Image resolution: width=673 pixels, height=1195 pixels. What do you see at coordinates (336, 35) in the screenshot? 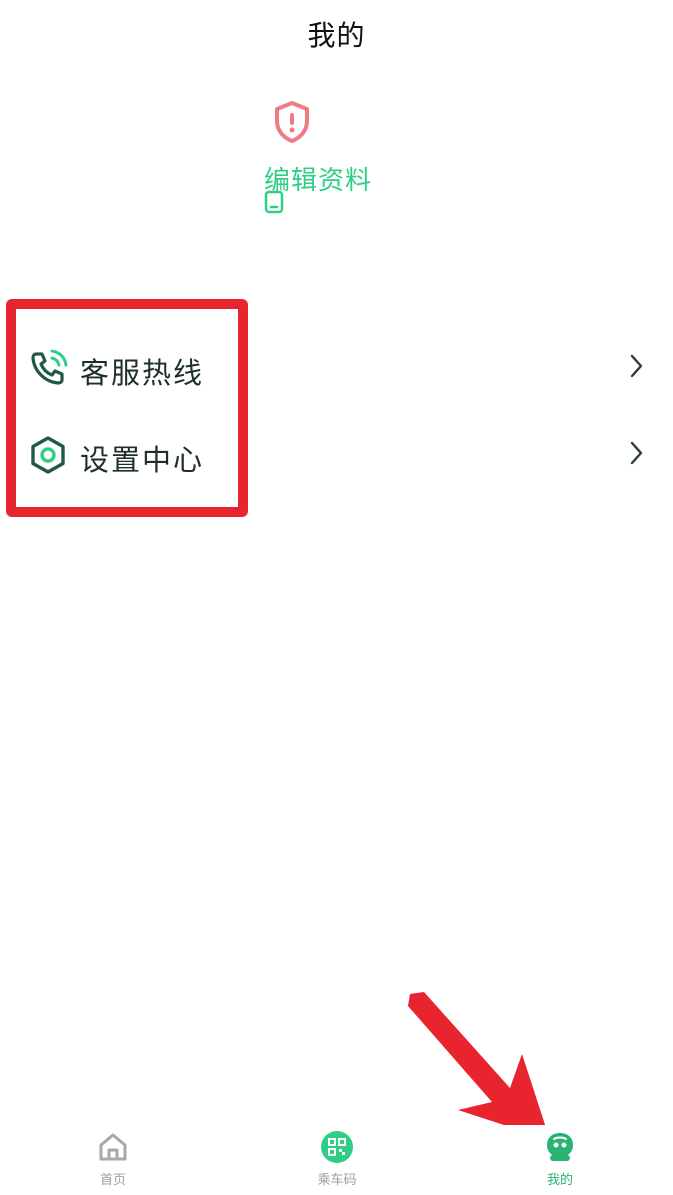
I see `page-title: 我的` at bounding box center [336, 35].